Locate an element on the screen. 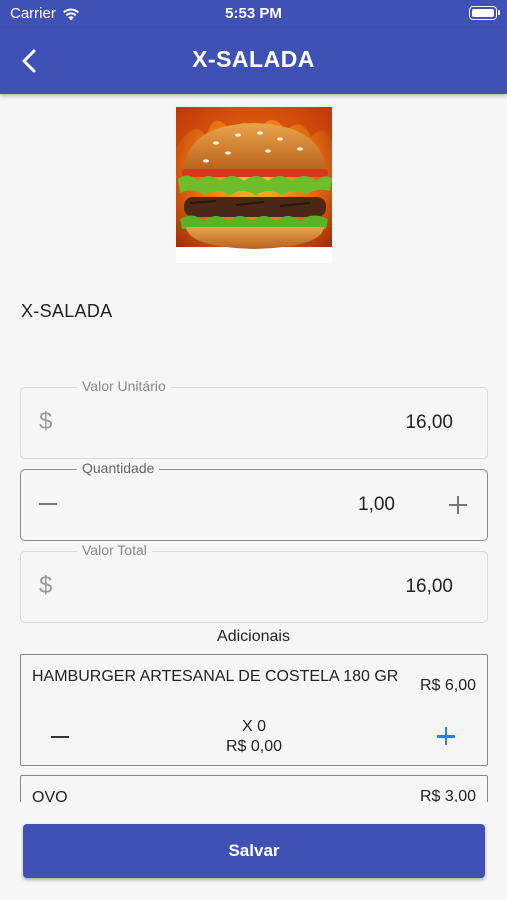 Image resolution: width=507 pixels, height=900 pixels. unit-price-field: Valor Unitário $ 16,00 is located at coordinates (254, 418).